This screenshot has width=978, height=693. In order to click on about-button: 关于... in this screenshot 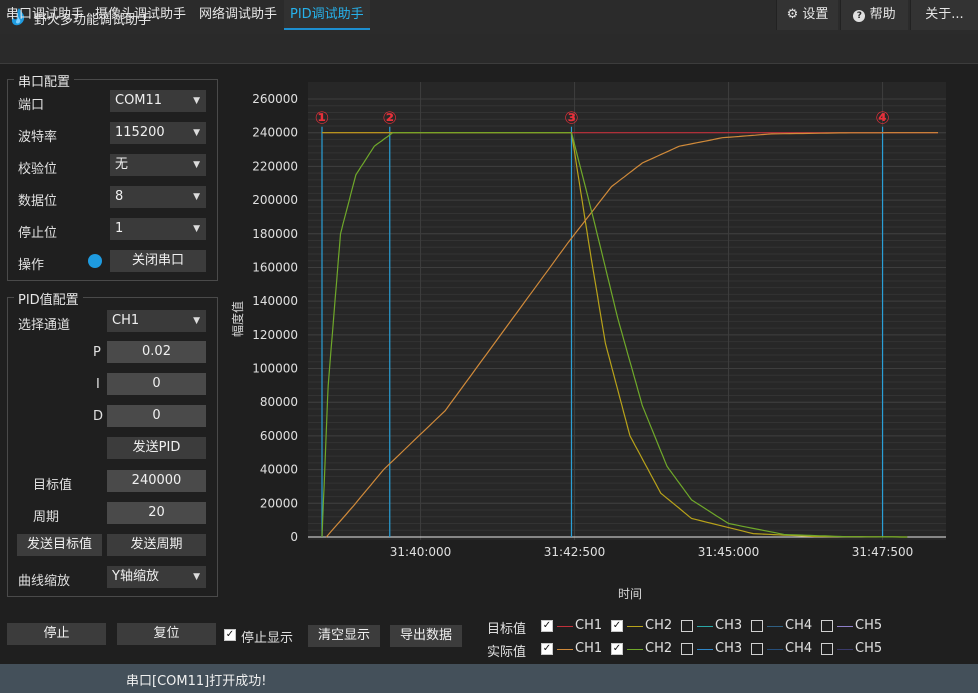, I will do `click(944, 15)`.